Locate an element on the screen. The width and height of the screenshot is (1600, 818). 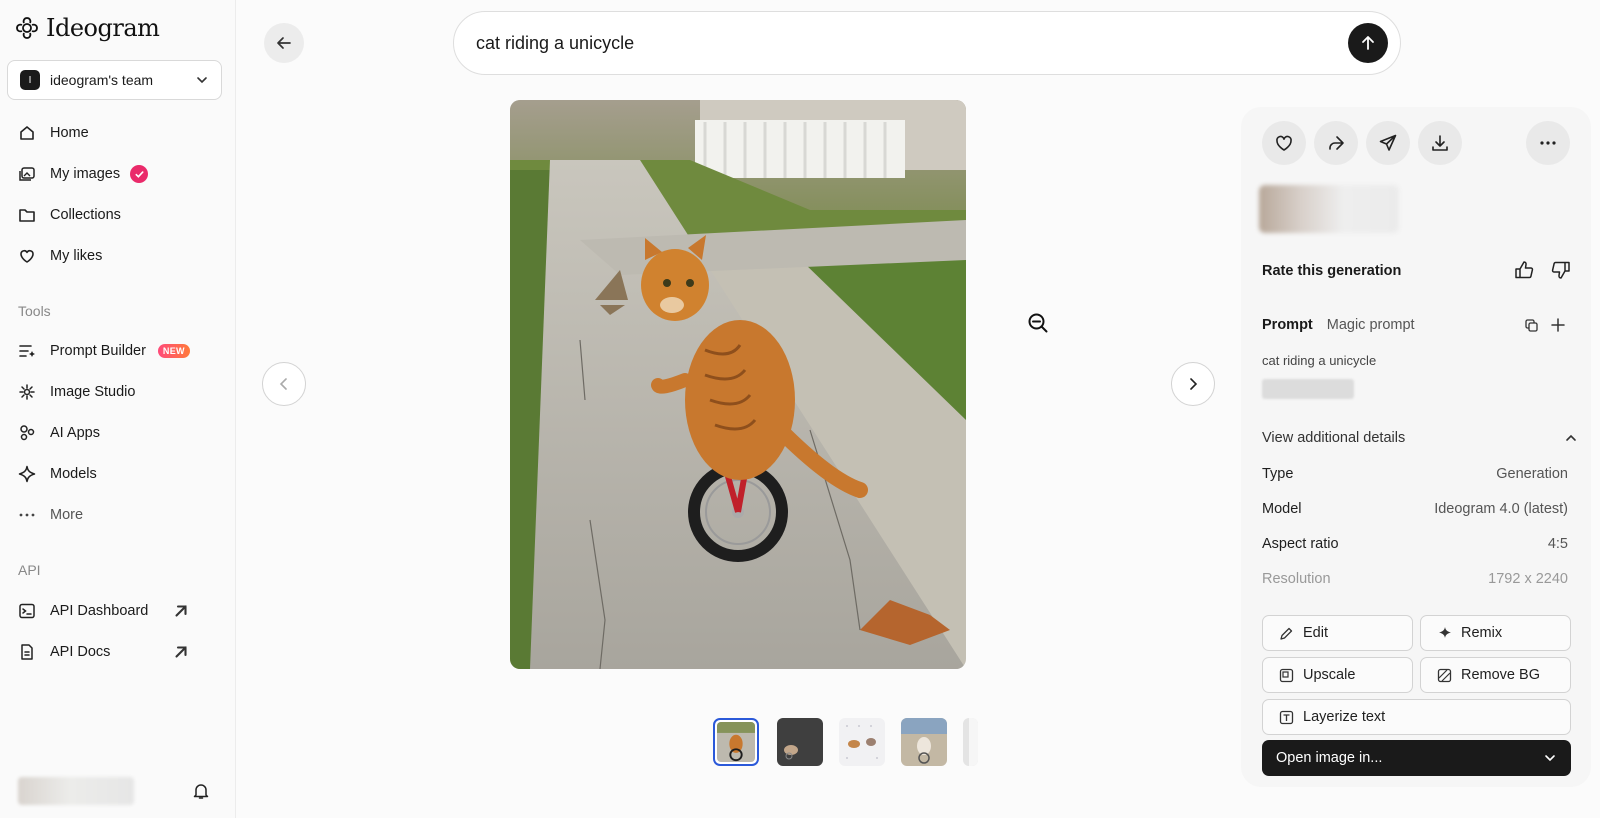
detail-value: Ideogram 4.0 (latest) is located at coordinates (1501, 509).